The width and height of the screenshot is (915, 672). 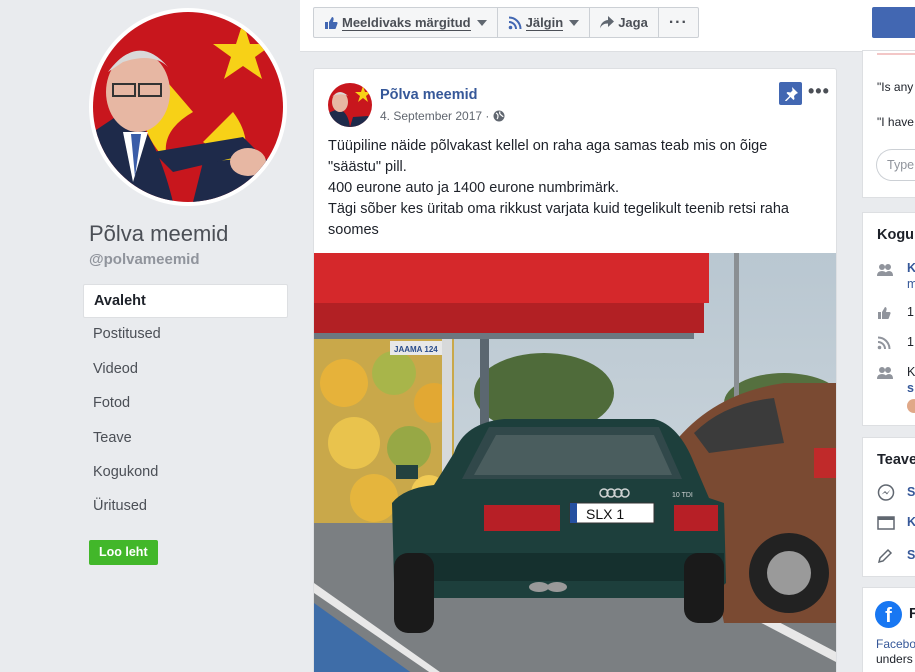 I want to click on nav-item-posts: Postitused, so click(x=185, y=335).